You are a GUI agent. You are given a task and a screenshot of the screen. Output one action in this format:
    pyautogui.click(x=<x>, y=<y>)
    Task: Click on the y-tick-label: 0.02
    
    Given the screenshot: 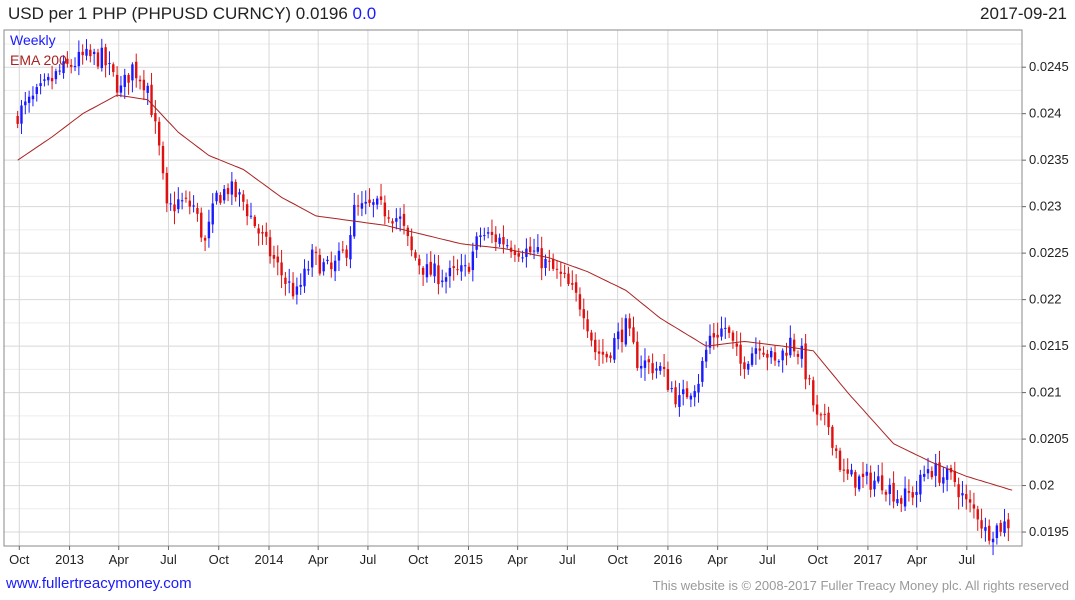 What is the action you would take?
    pyautogui.click(x=1041, y=485)
    